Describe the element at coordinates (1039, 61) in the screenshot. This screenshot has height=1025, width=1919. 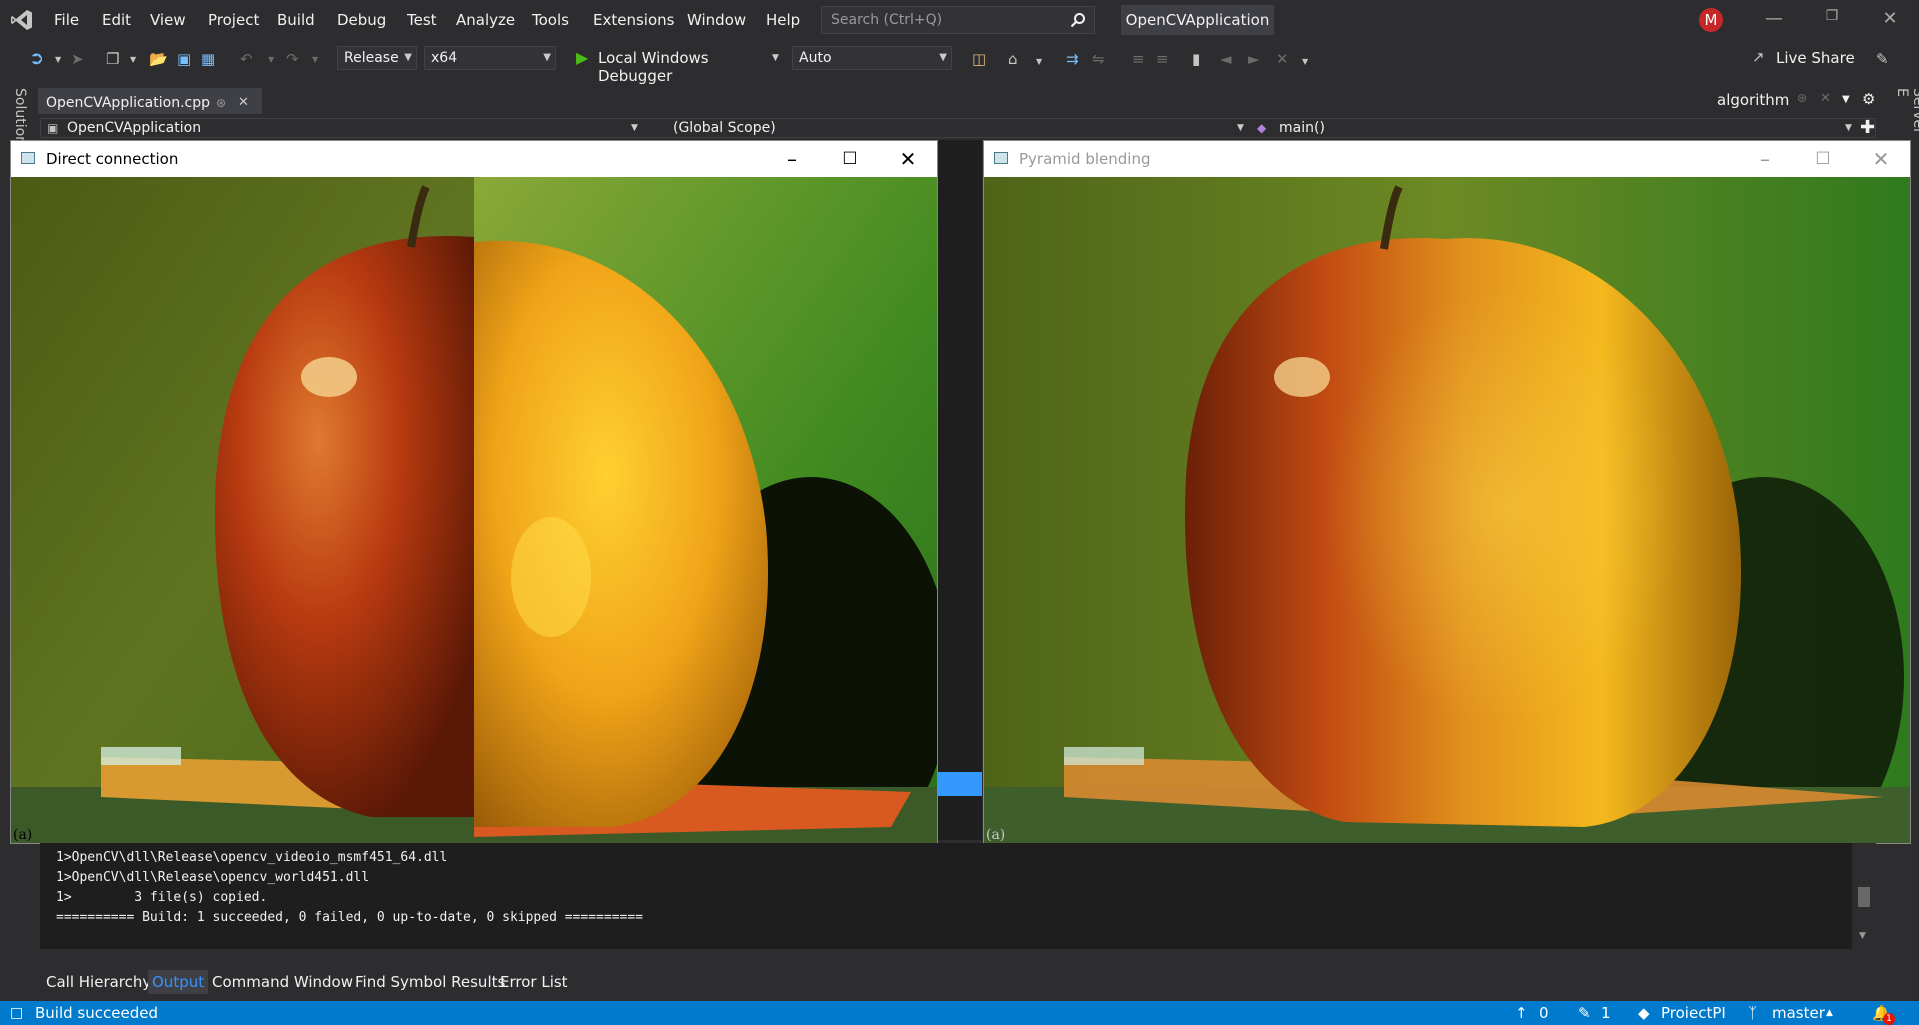
I see `toolbar-dropdown-icon: ▼` at that location.